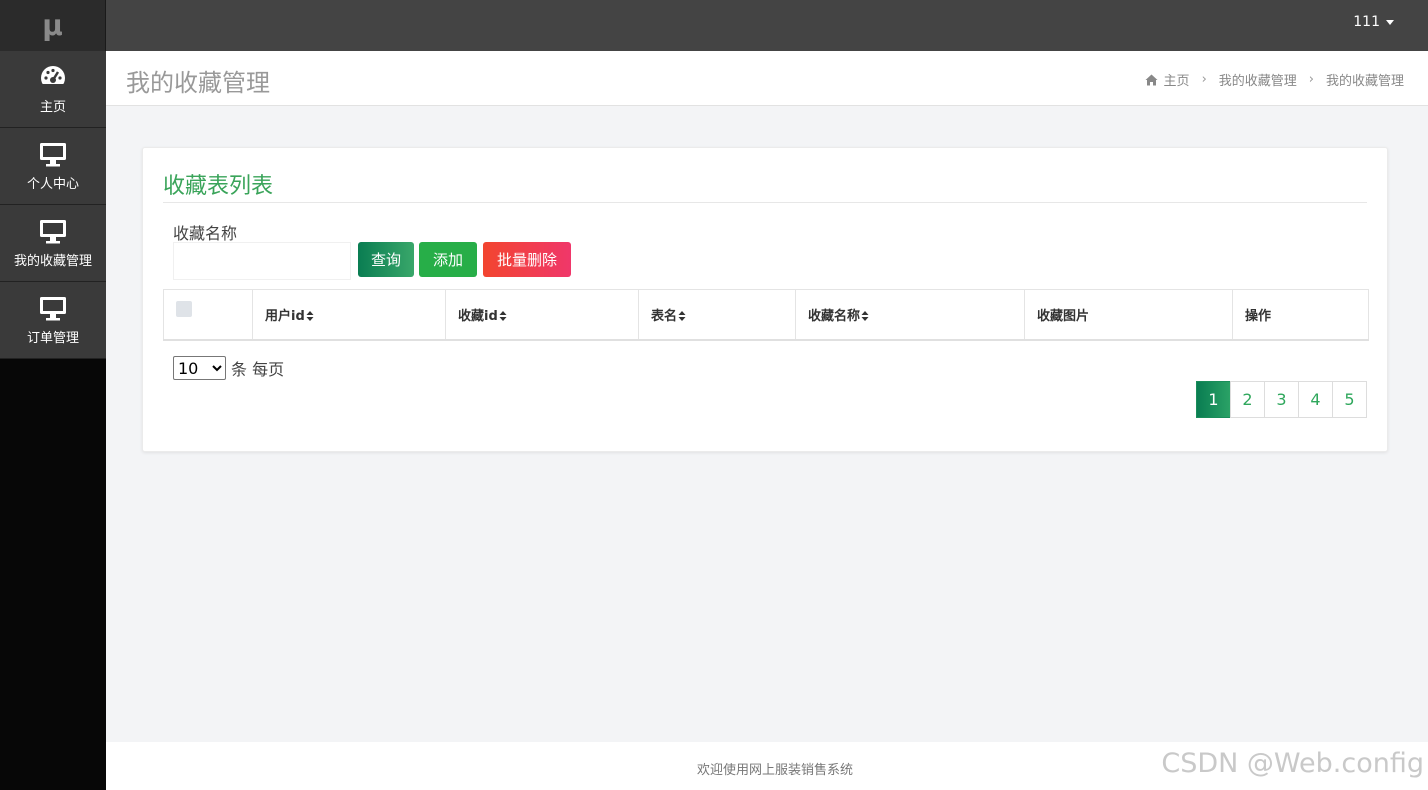 The width and height of the screenshot is (1428, 790). Describe the element at coordinates (52, 338) in the screenshot. I see `sidebar-item-label: 订单管理` at that location.